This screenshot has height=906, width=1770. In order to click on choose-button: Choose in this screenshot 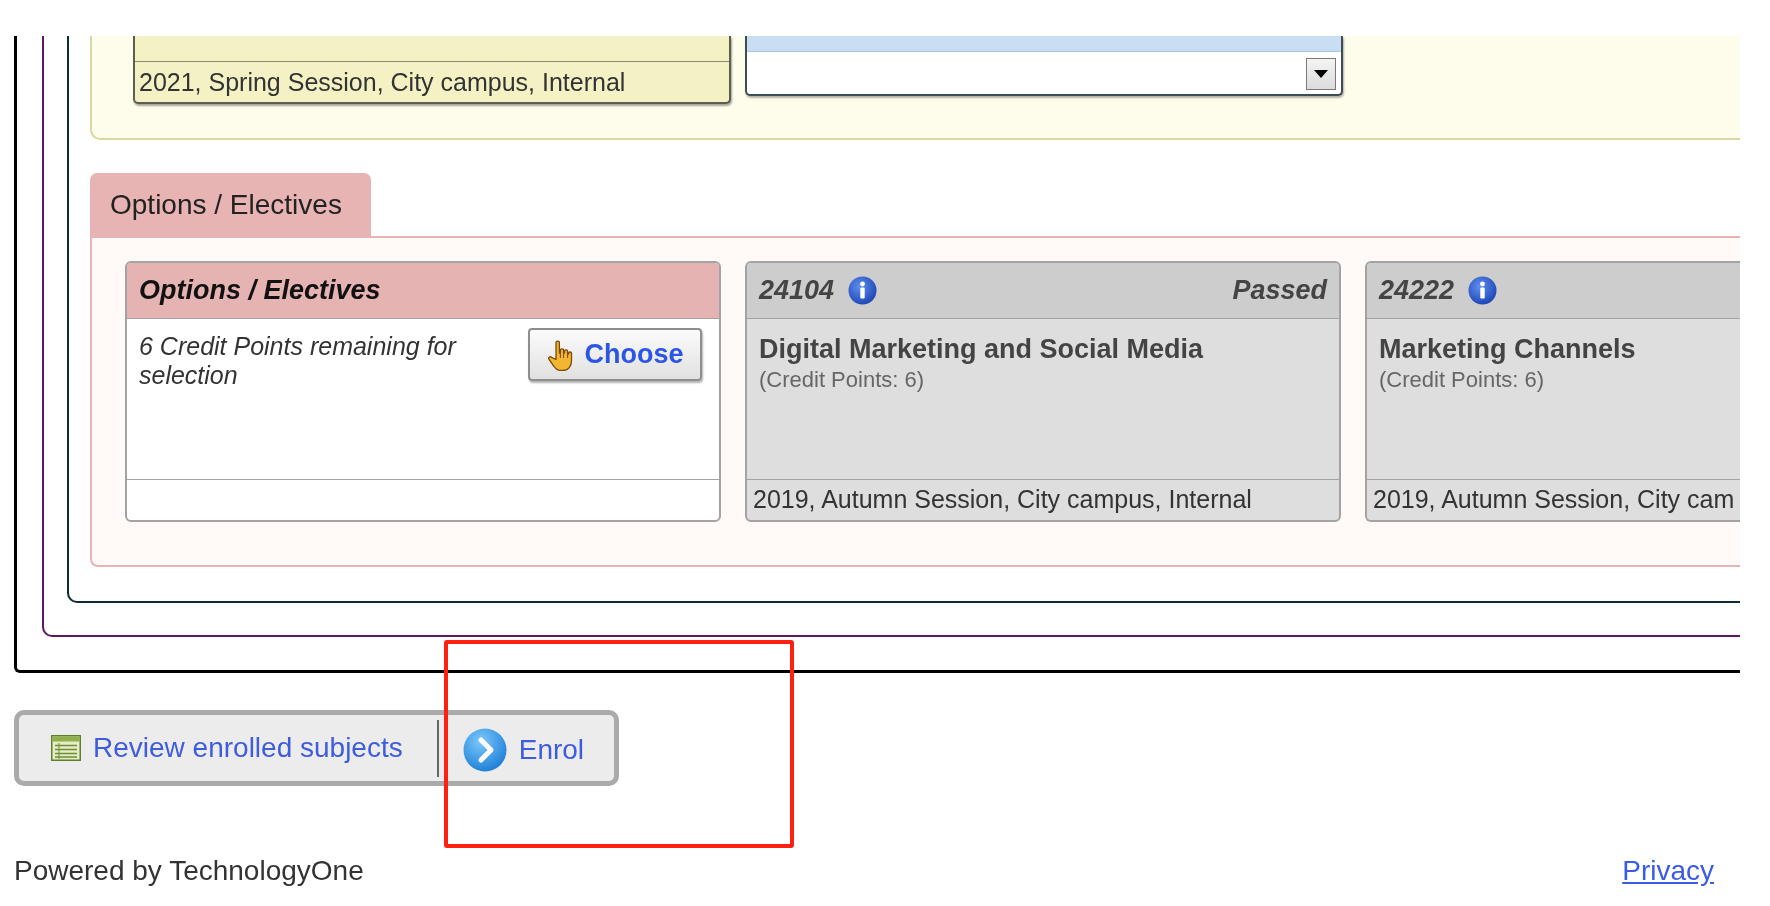, I will do `click(615, 354)`.